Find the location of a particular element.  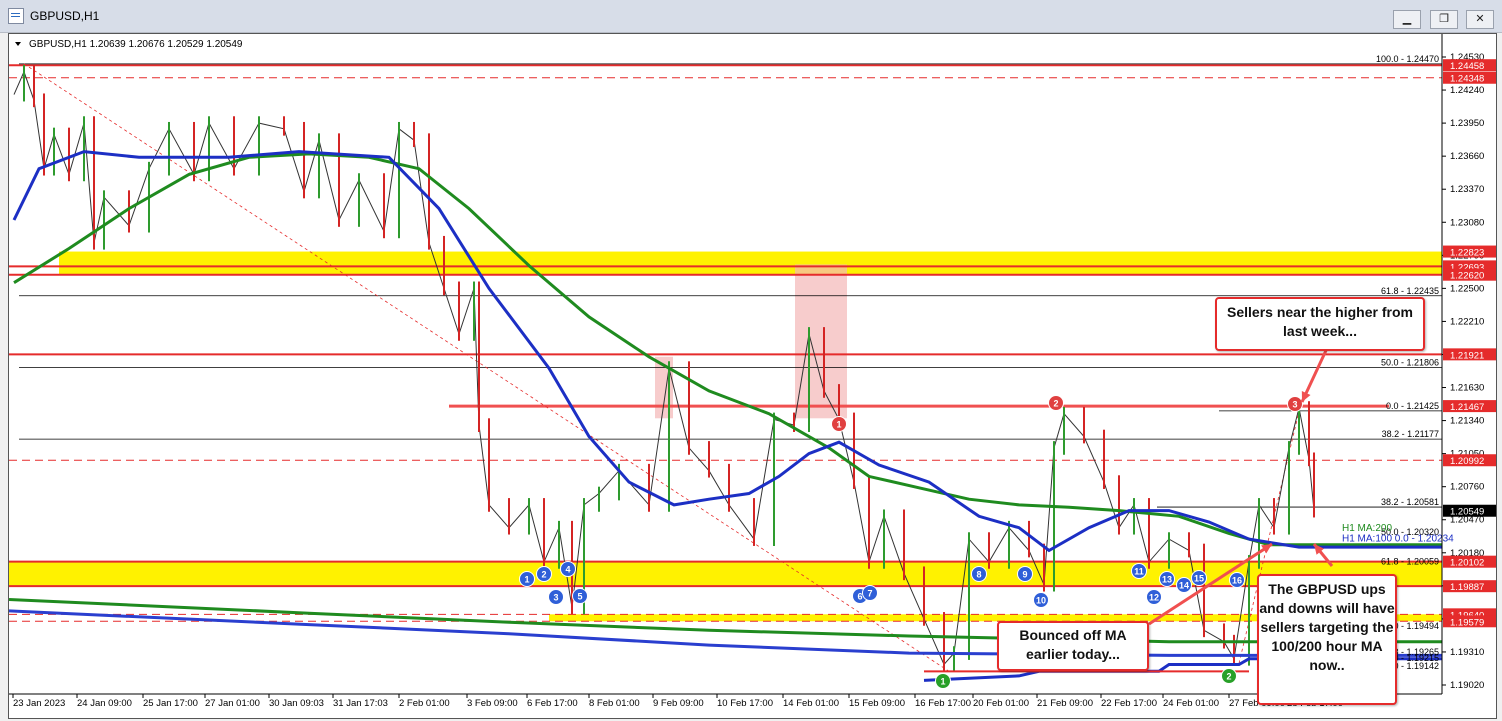

badge-label-blue-10: 10 is located at coordinates (1041, 601).